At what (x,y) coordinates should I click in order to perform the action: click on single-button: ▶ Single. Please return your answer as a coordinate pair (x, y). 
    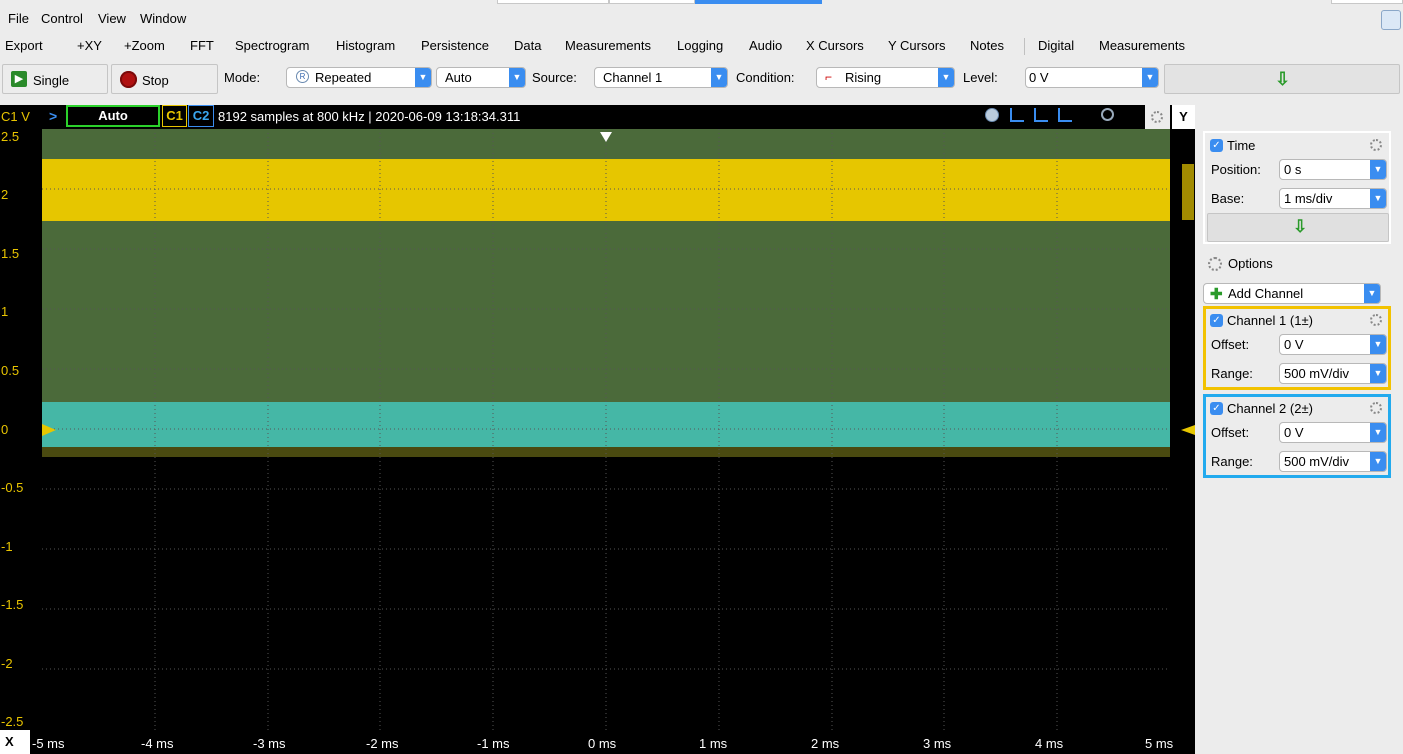
    Looking at the image, I should click on (55, 79).